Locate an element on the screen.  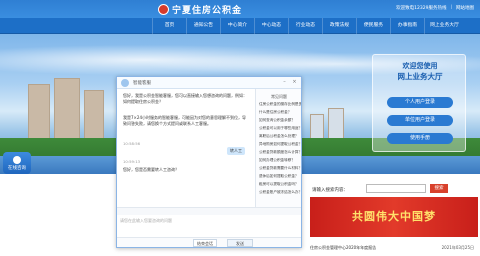
faq-item: 异地购房如何提取公积金？ is located at coordinates (280, 144).